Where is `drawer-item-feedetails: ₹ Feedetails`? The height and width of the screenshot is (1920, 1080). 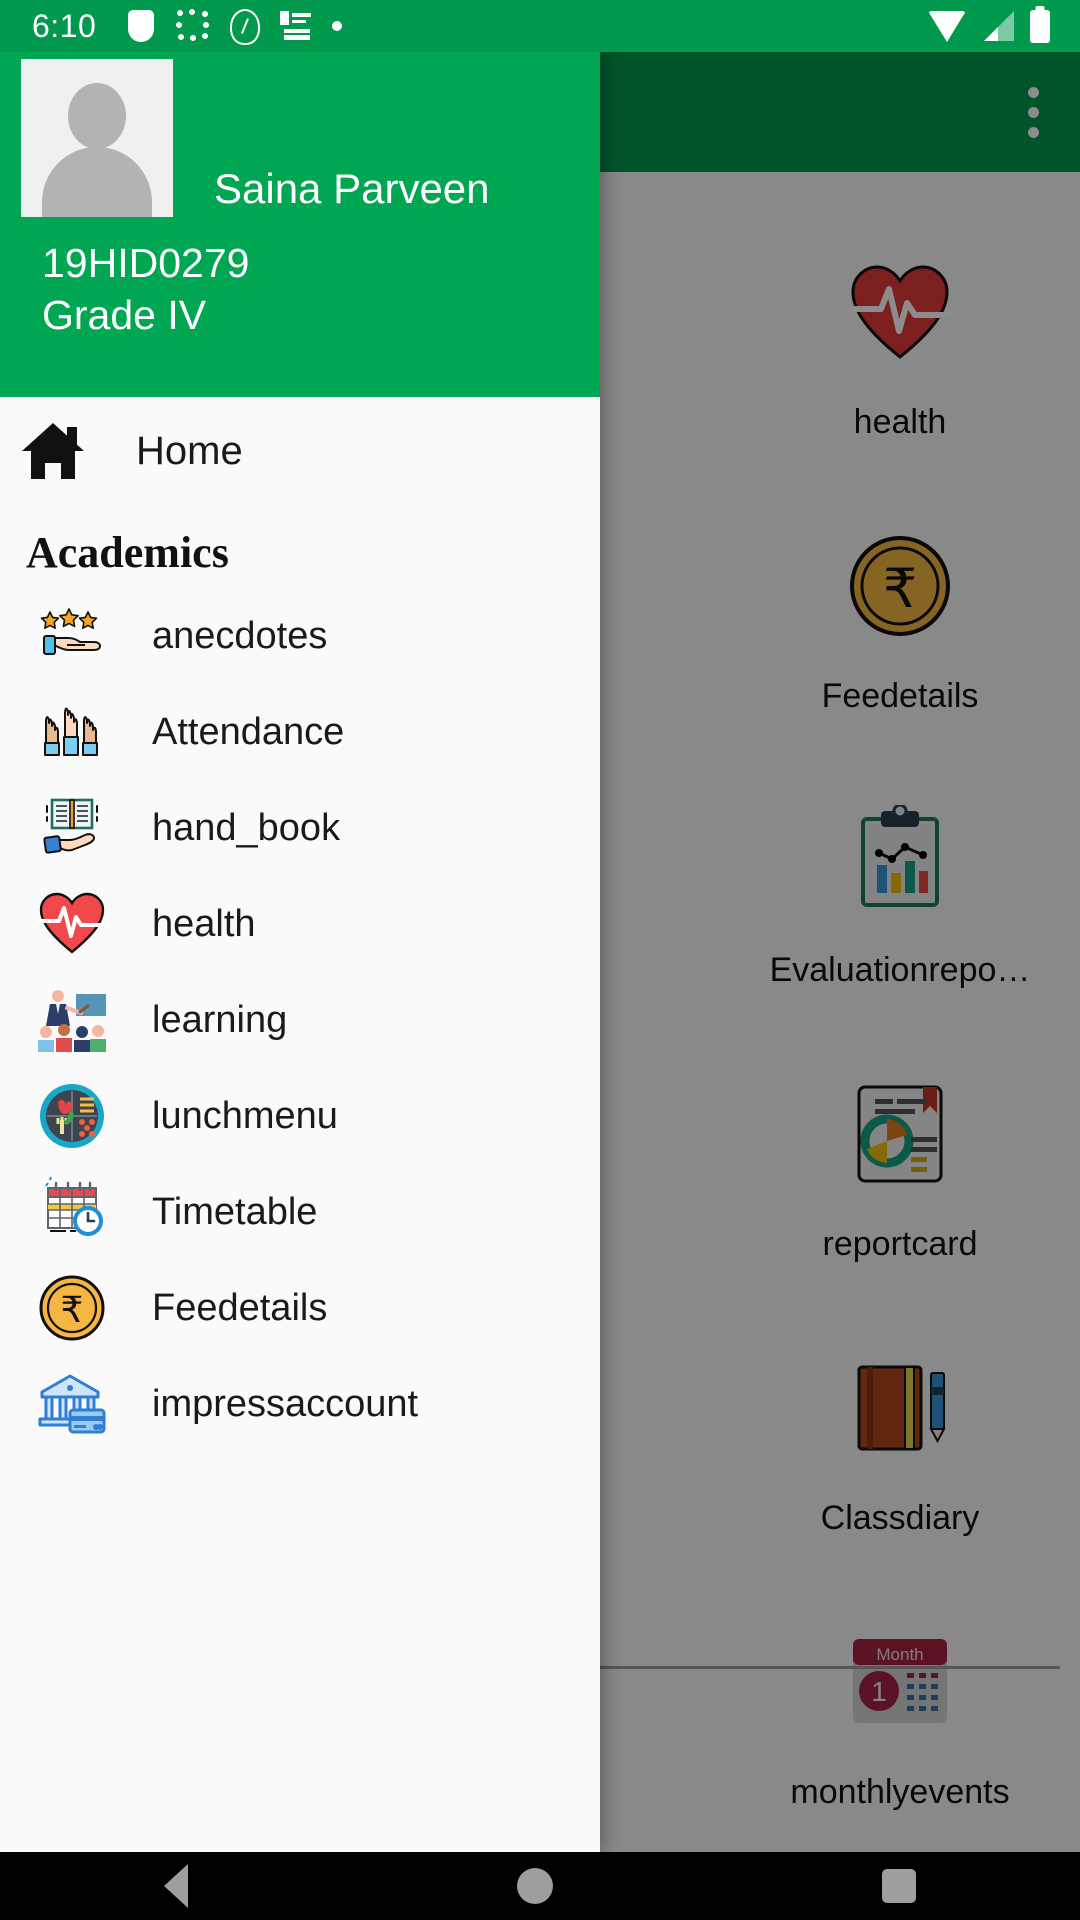
drawer-item-feedetails: ₹ Feedetails is located at coordinates (300, 1308).